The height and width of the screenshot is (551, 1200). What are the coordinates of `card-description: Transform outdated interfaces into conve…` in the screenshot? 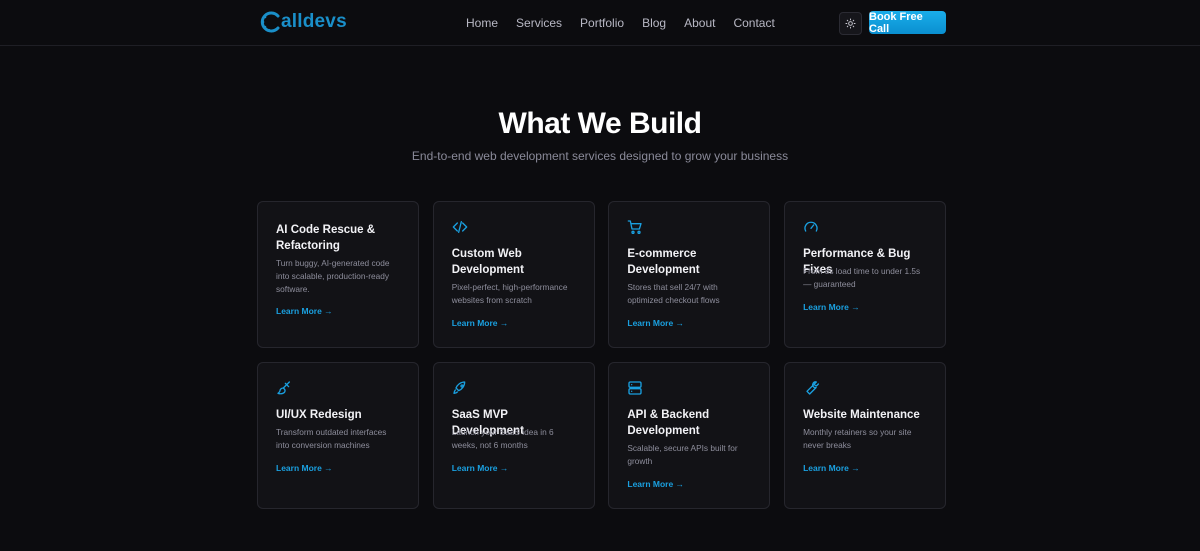 It's located at (331, 438).